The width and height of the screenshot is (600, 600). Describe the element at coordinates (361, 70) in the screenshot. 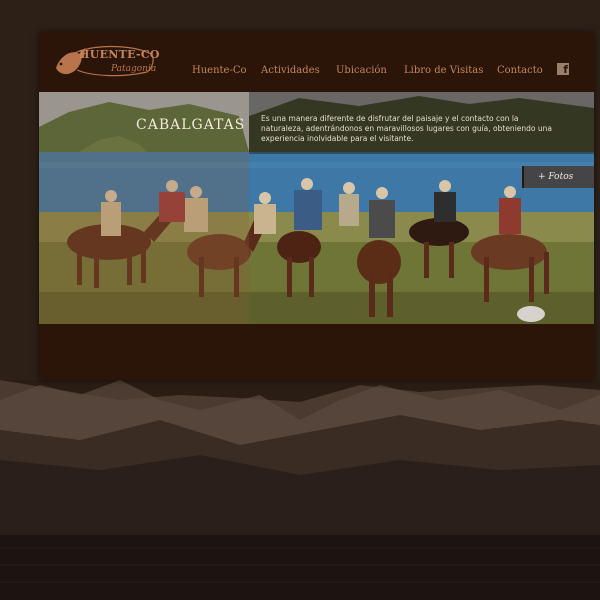

I see `nav-item-ubicacion: Ubicación` at that location.